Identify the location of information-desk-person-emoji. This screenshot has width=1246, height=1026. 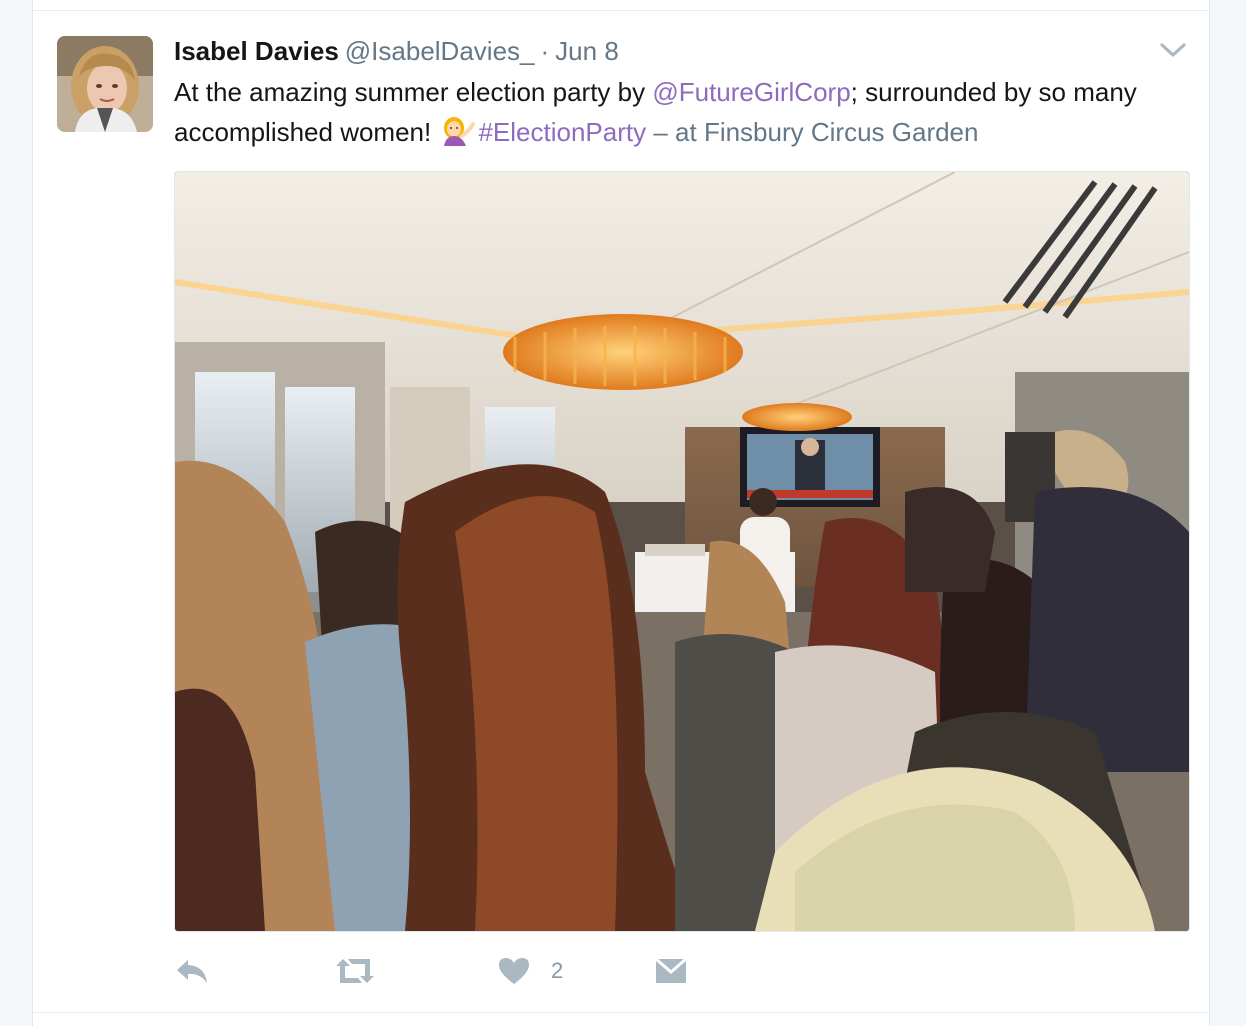
(458, 131).